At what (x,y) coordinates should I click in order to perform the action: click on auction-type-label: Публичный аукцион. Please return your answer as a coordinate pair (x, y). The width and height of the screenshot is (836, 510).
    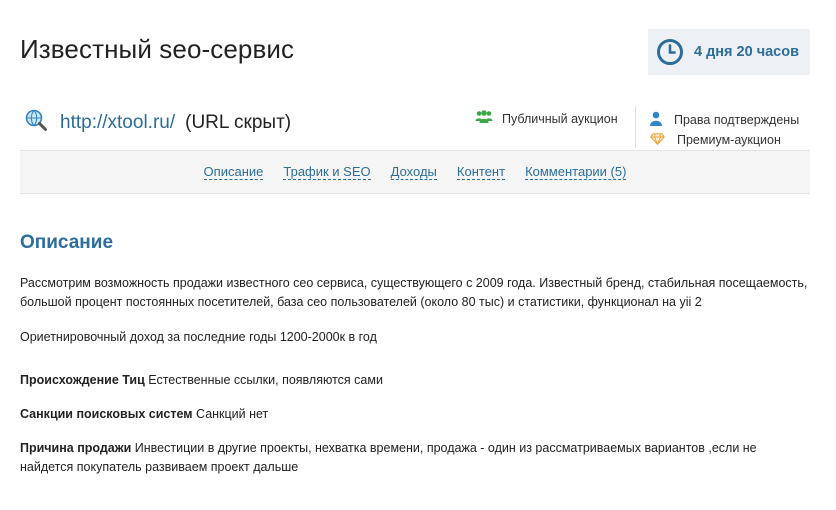
    Looking at the image, I should click on (560, 118).